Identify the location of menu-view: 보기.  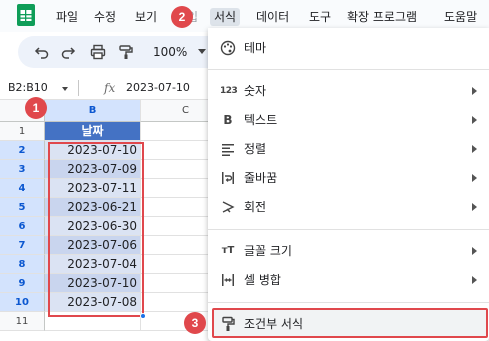
(146, 17).